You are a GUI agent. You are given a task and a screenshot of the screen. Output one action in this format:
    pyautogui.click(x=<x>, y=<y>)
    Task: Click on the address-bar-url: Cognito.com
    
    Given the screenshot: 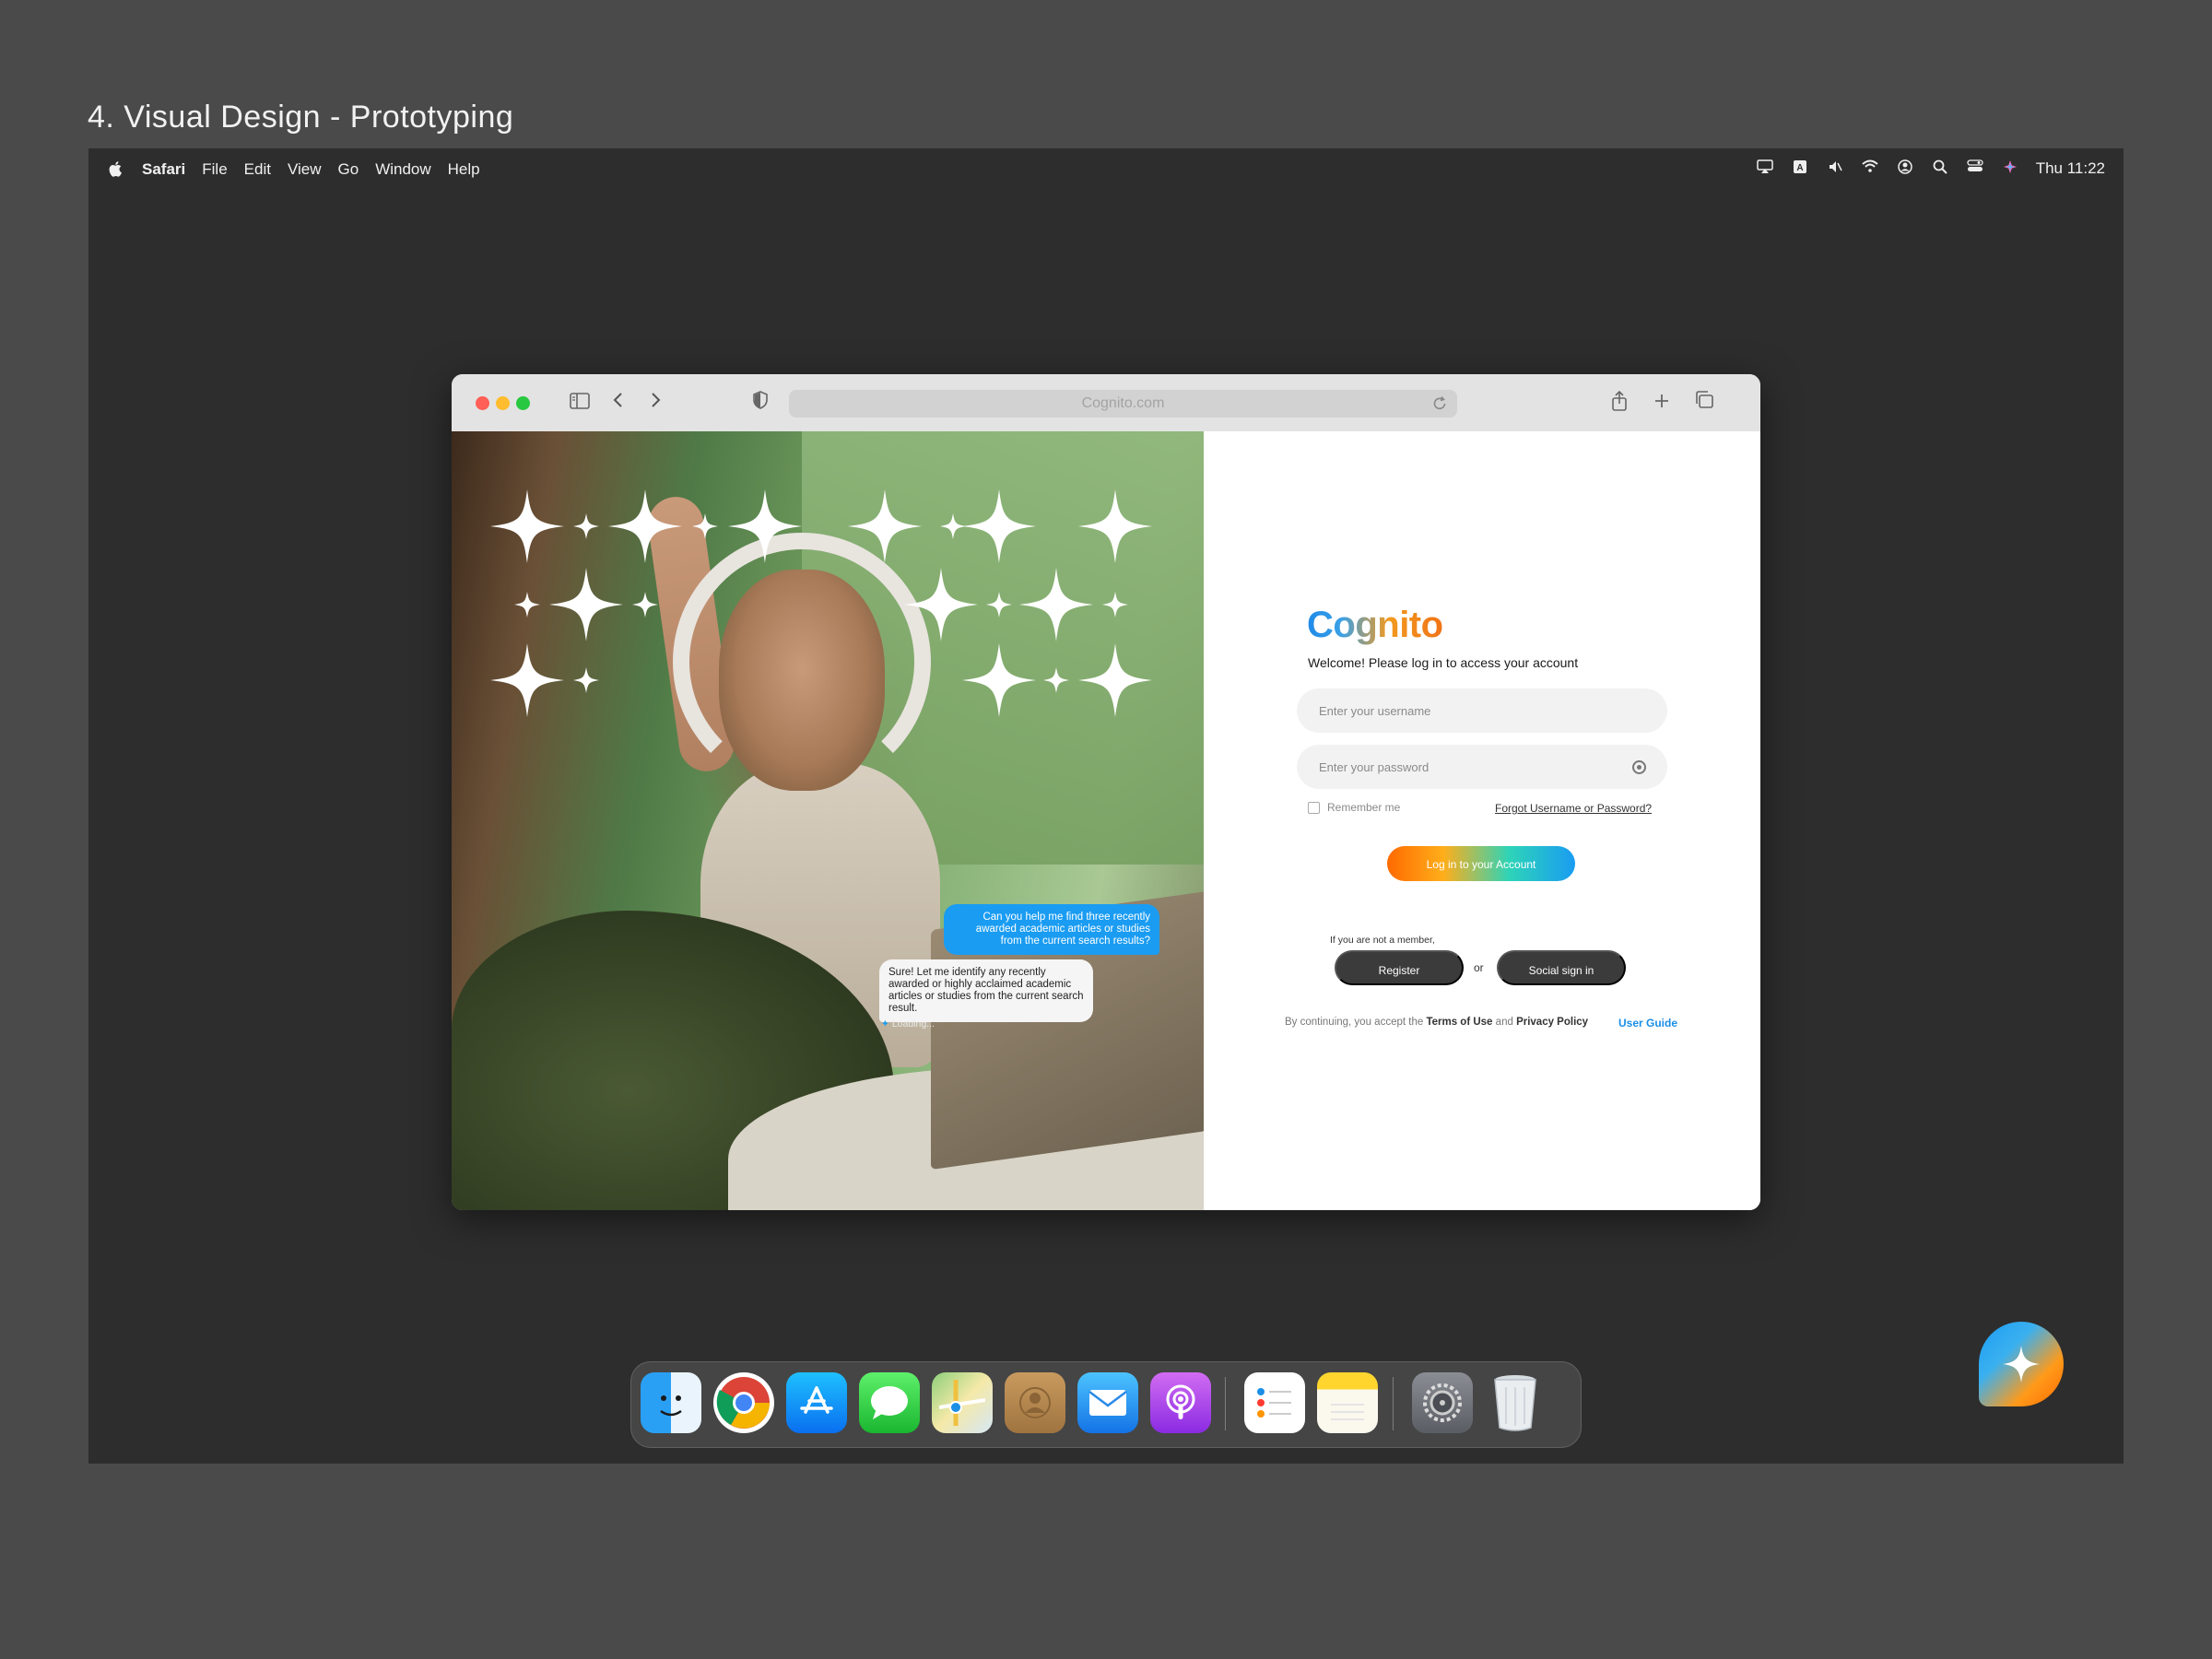 What is the action you would take?
    pyautogui.click(x=1123, y=403)
    